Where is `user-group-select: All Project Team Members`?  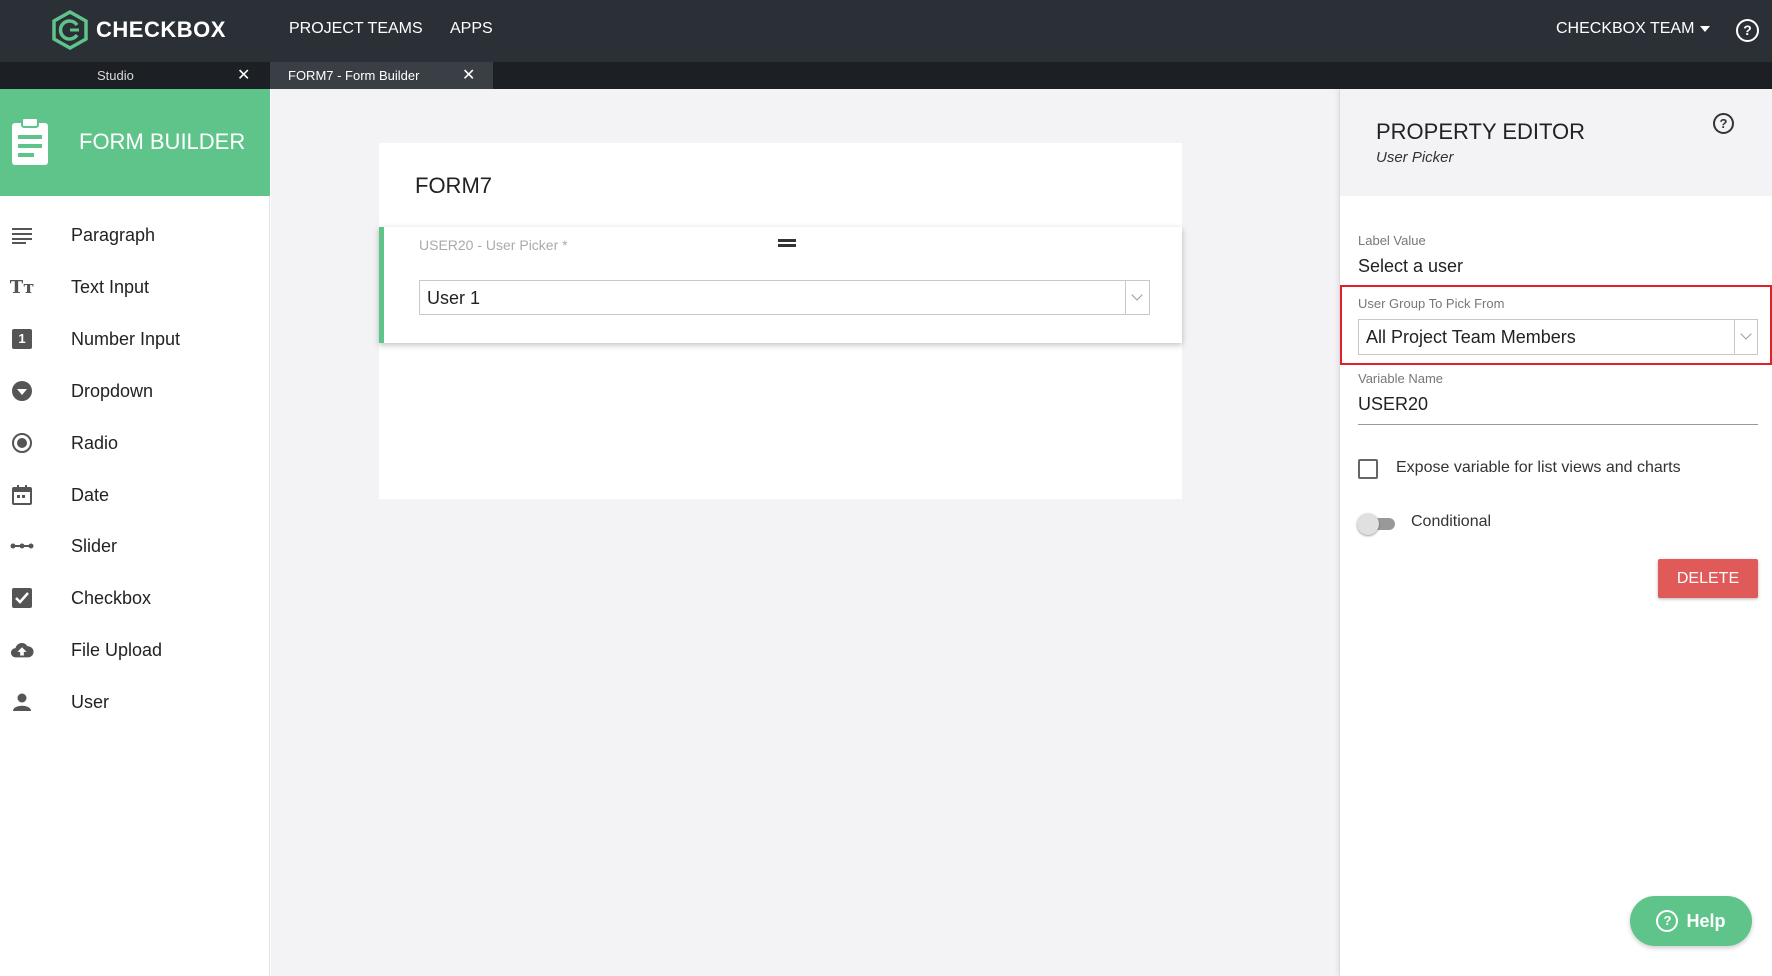 user-group-select: All Project Team Members is located at coordinates (1558, 337).